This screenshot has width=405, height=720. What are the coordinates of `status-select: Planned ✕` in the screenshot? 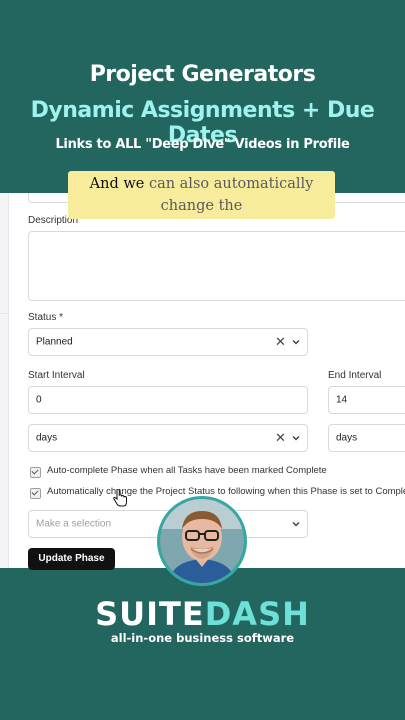 It's located at (168, 342).